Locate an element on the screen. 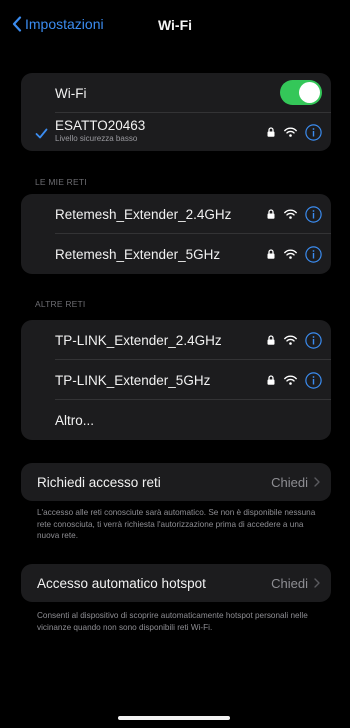 The image size is (350, 728). network-row: Retemesh_Extender_5GHz is located at coordinates (176, 254).